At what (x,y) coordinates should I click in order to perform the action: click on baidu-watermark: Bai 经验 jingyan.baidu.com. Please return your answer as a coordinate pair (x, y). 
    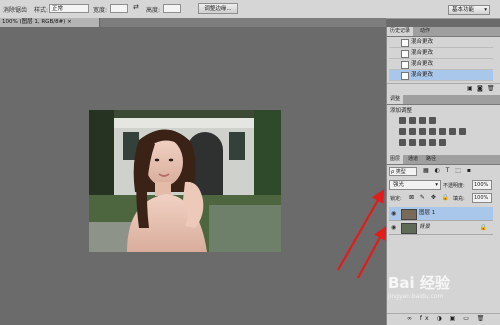
    Looking at the image, I should click on (443, 292).